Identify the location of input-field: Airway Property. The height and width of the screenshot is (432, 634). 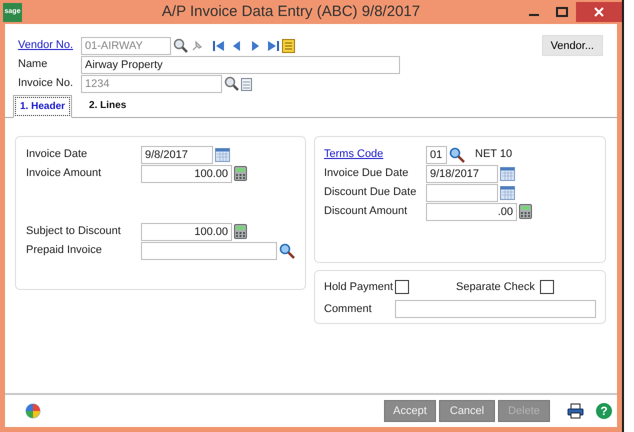
(240, 65).